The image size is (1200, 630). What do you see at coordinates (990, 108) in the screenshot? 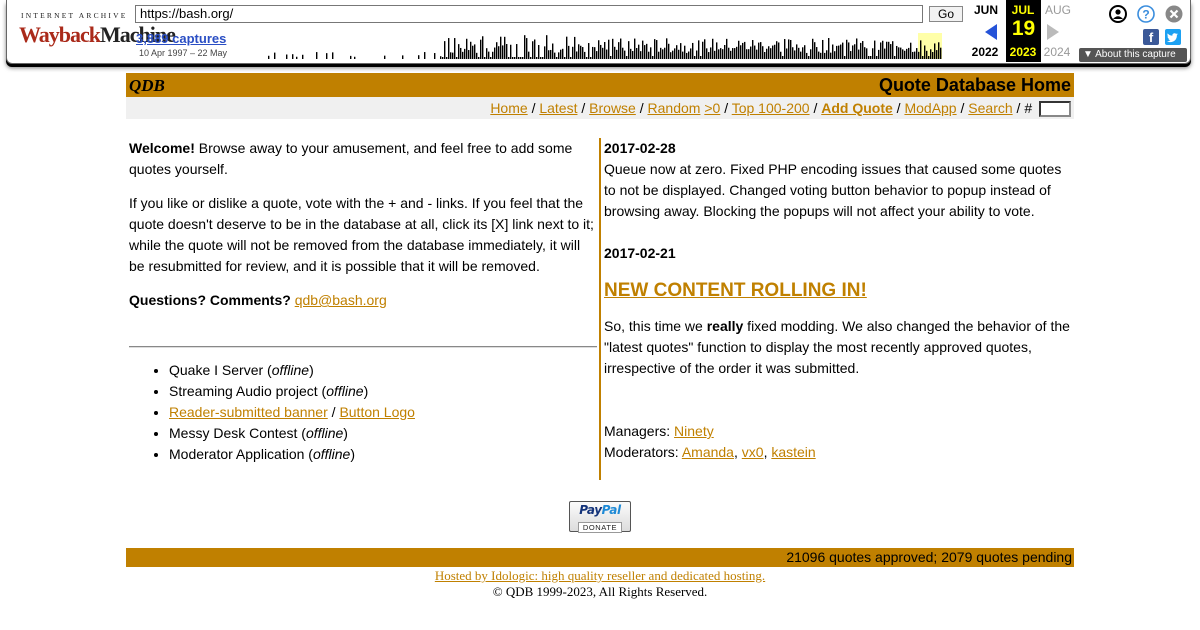
I see `nav-search-link: Search` at bounding box center [990, 108].